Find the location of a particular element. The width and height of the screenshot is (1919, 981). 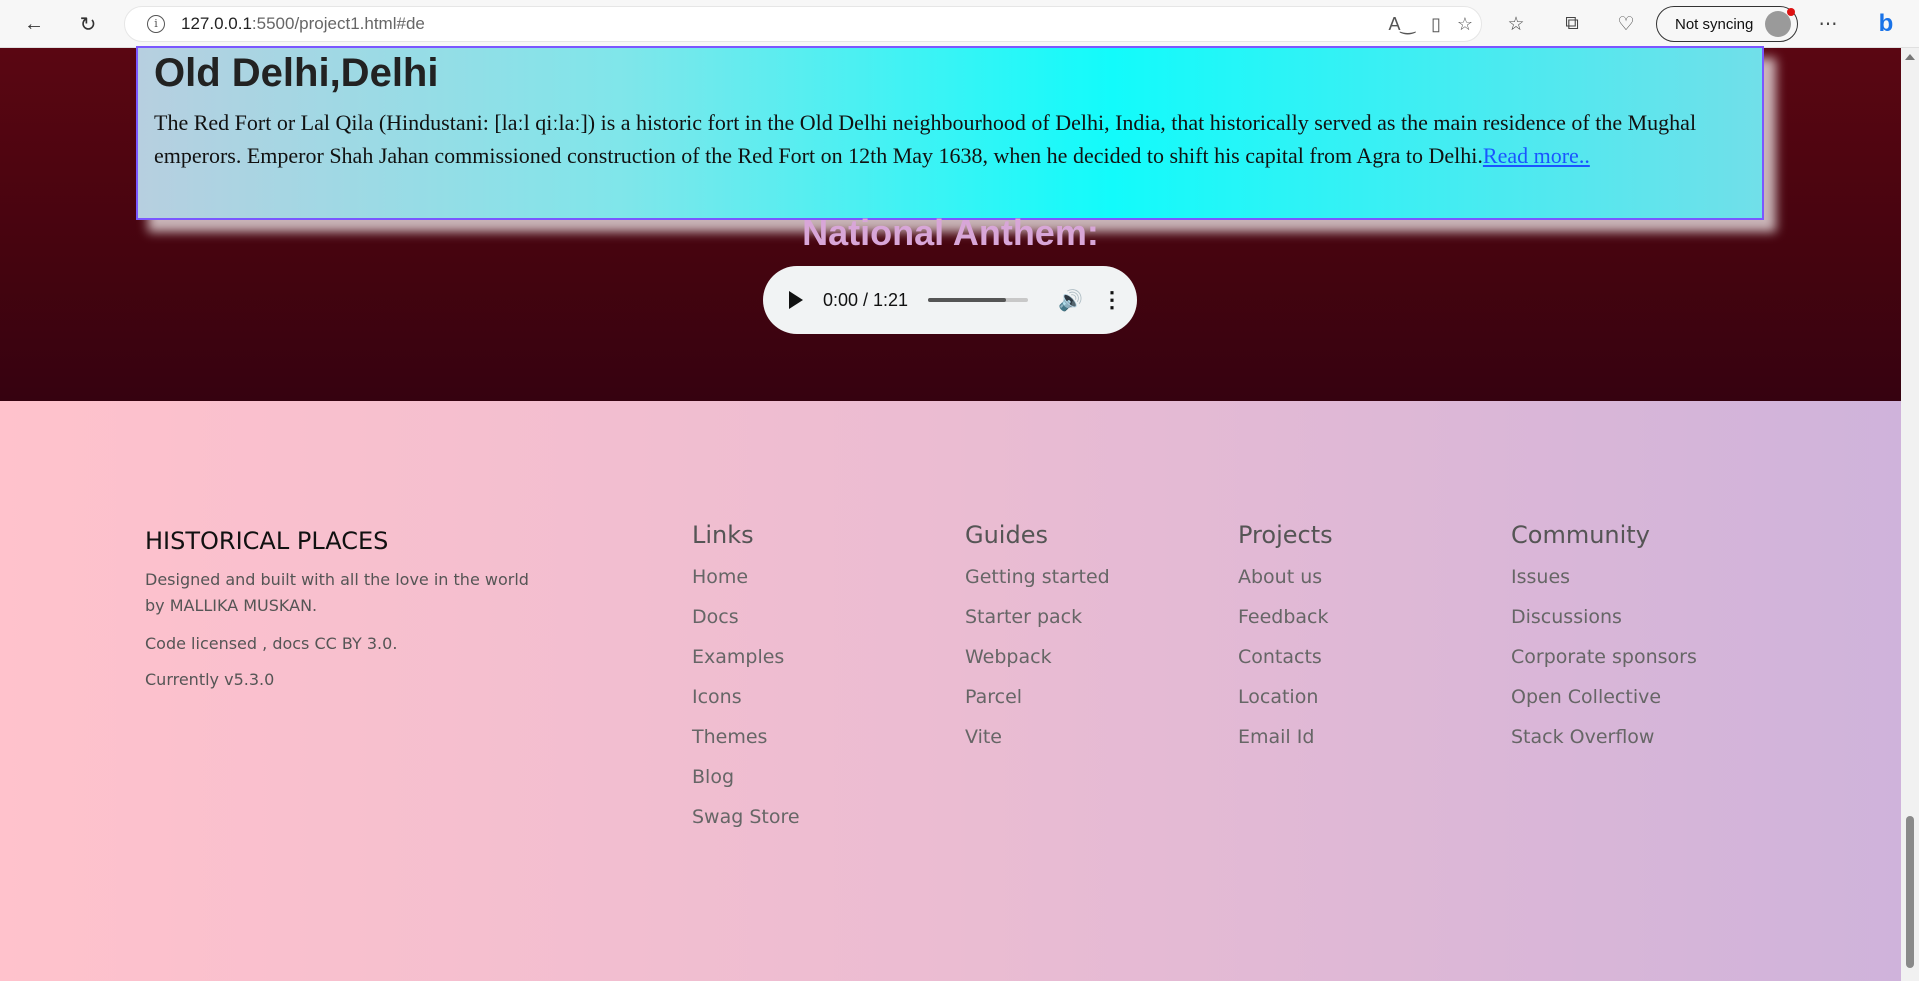

url-path: :5500/project1.html#de is located at coordinates (338, 23).